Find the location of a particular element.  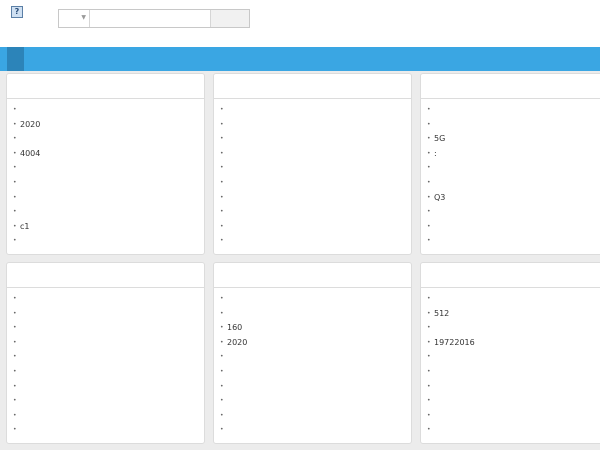

list-item: : is located at coordinates (510, 154).